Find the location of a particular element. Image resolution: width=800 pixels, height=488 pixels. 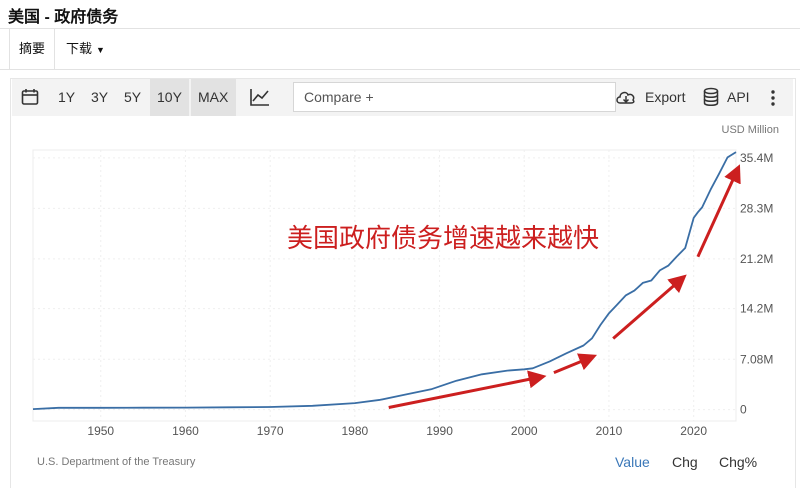

y-tick-label: 28.3M is located at coordinates (756, 208).